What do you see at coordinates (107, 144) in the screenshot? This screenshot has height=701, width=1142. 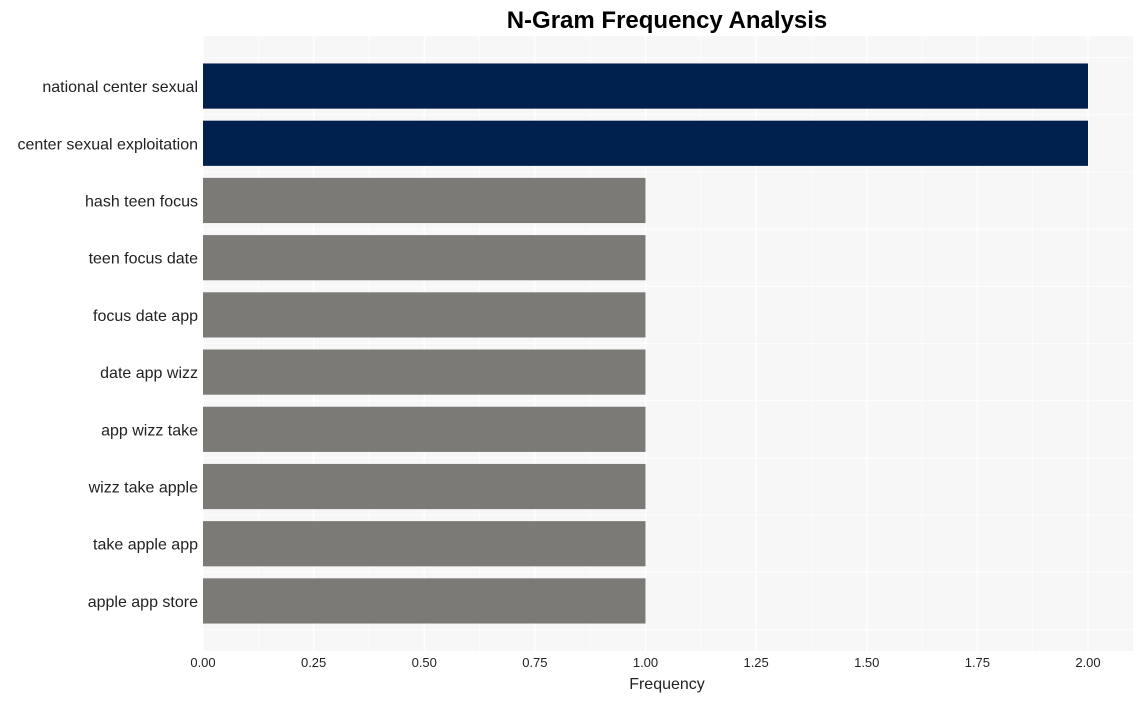 I see `y-tick-label: center sexual exploitation` at bounding box center [107, 144].